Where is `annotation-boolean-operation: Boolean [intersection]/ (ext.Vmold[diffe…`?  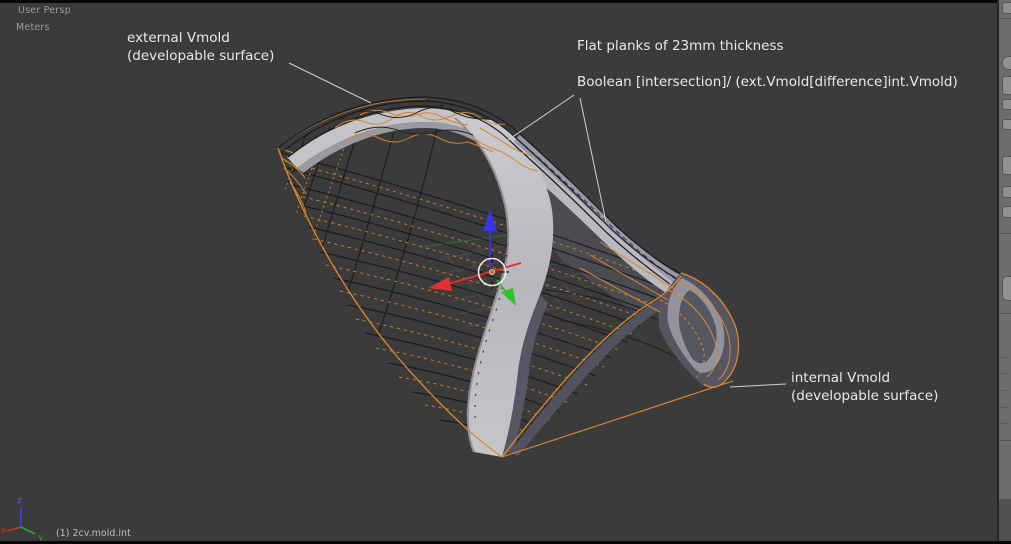
annotation-boolean-operation: Boolean [intersection]/ (ext.Vmold[diffe… is located at coordinates (767, 82).